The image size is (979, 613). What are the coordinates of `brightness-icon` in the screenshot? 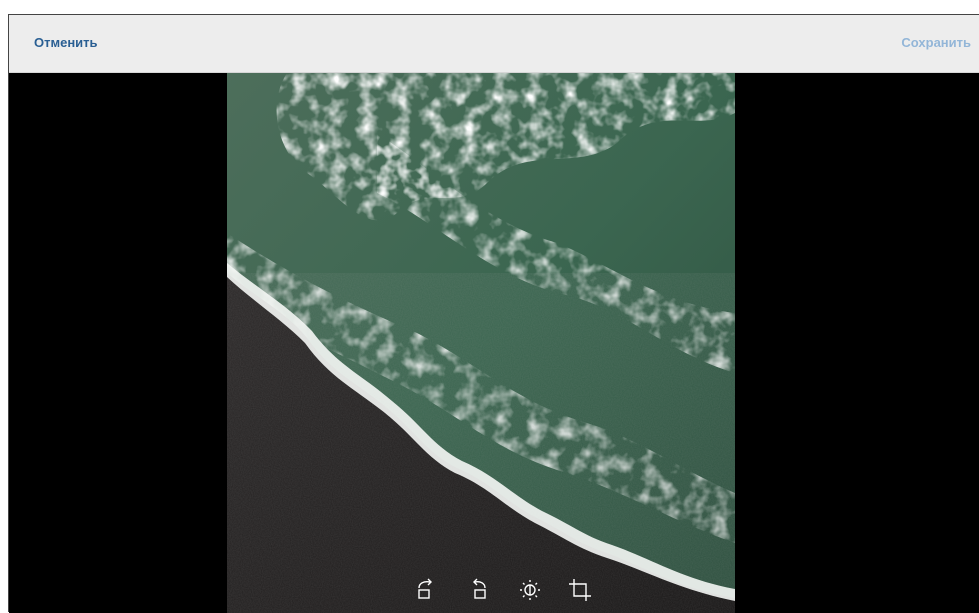 It's located at (530, 590).